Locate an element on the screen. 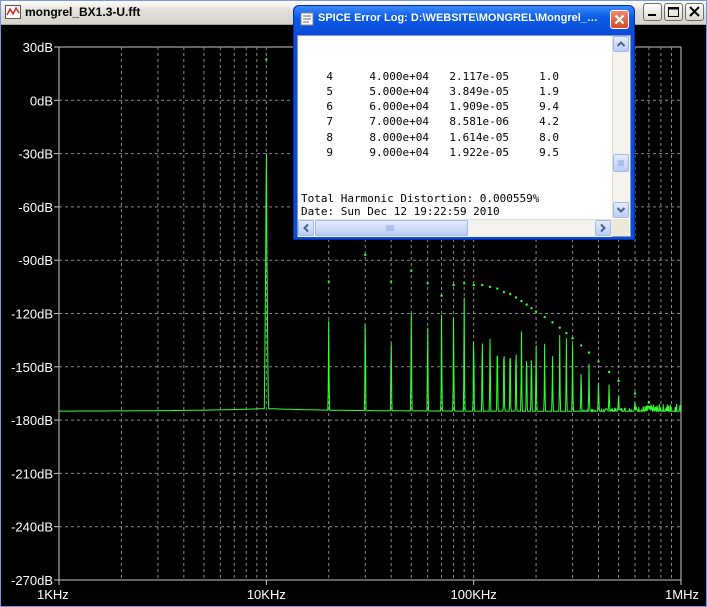 This screenshot has height=607, width=707. x-tick-label: 10KHz is located at coordinates (266, 594).